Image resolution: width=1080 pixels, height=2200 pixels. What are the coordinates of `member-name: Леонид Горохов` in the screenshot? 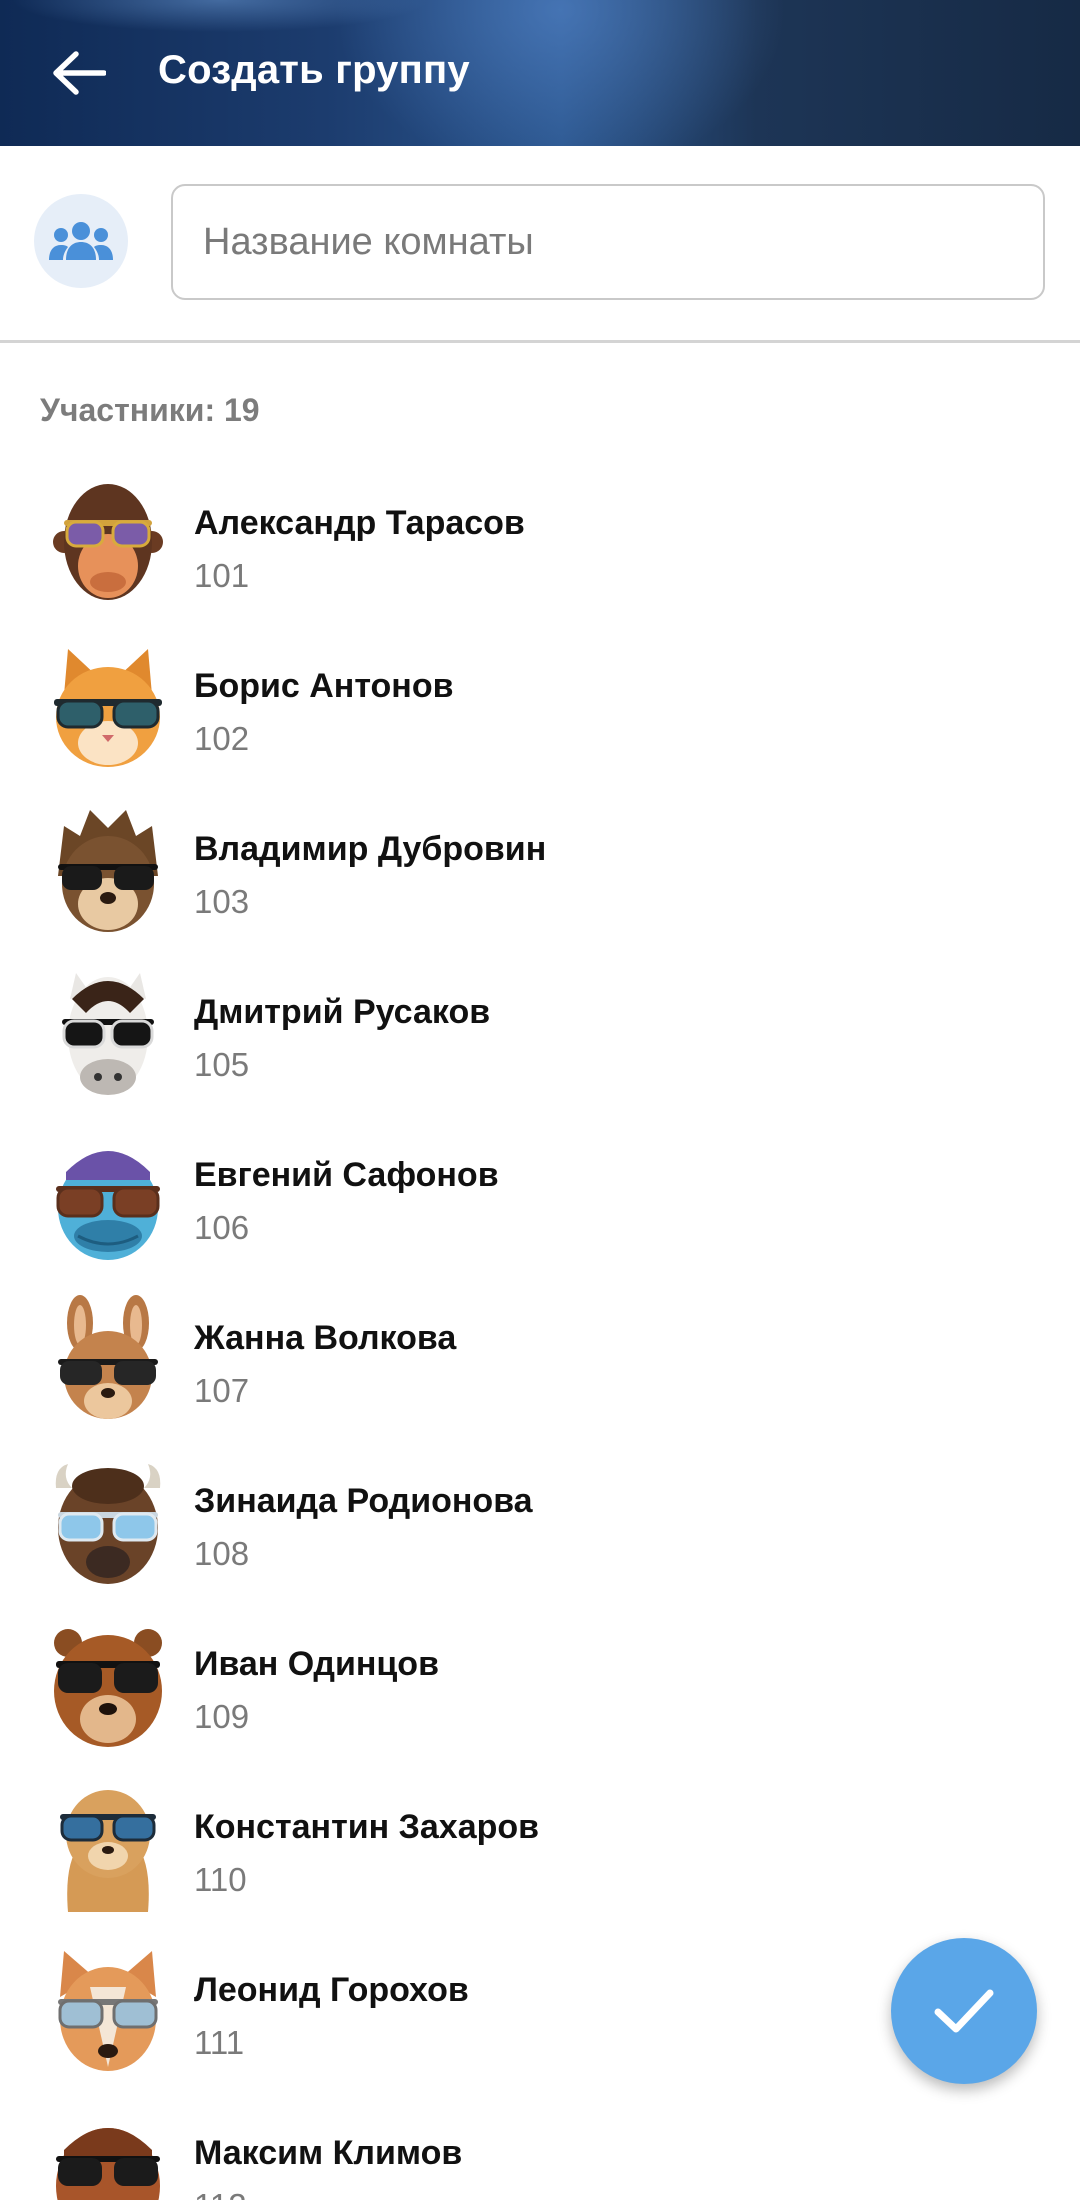 It's located at (331, 1990).